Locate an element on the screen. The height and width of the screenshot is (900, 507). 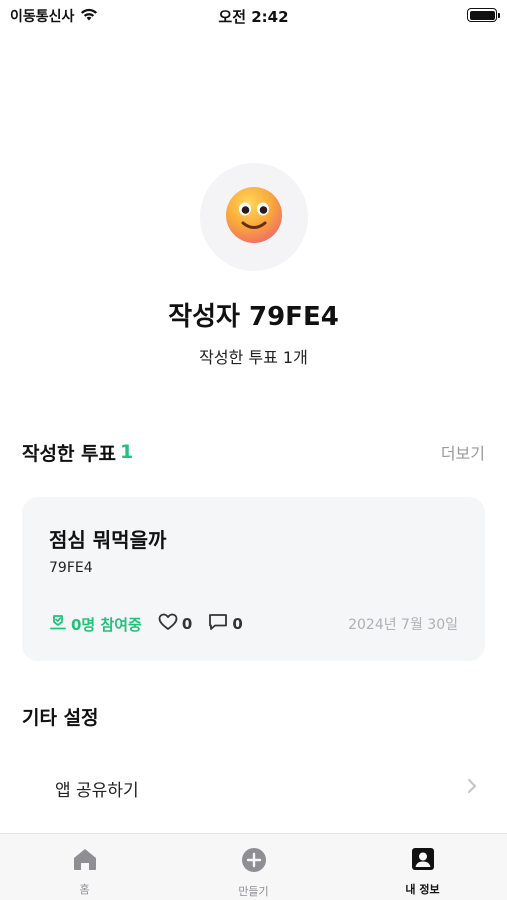
status-bar: 이동통신사 오전 2:42 is located at coordinates (253, 16).